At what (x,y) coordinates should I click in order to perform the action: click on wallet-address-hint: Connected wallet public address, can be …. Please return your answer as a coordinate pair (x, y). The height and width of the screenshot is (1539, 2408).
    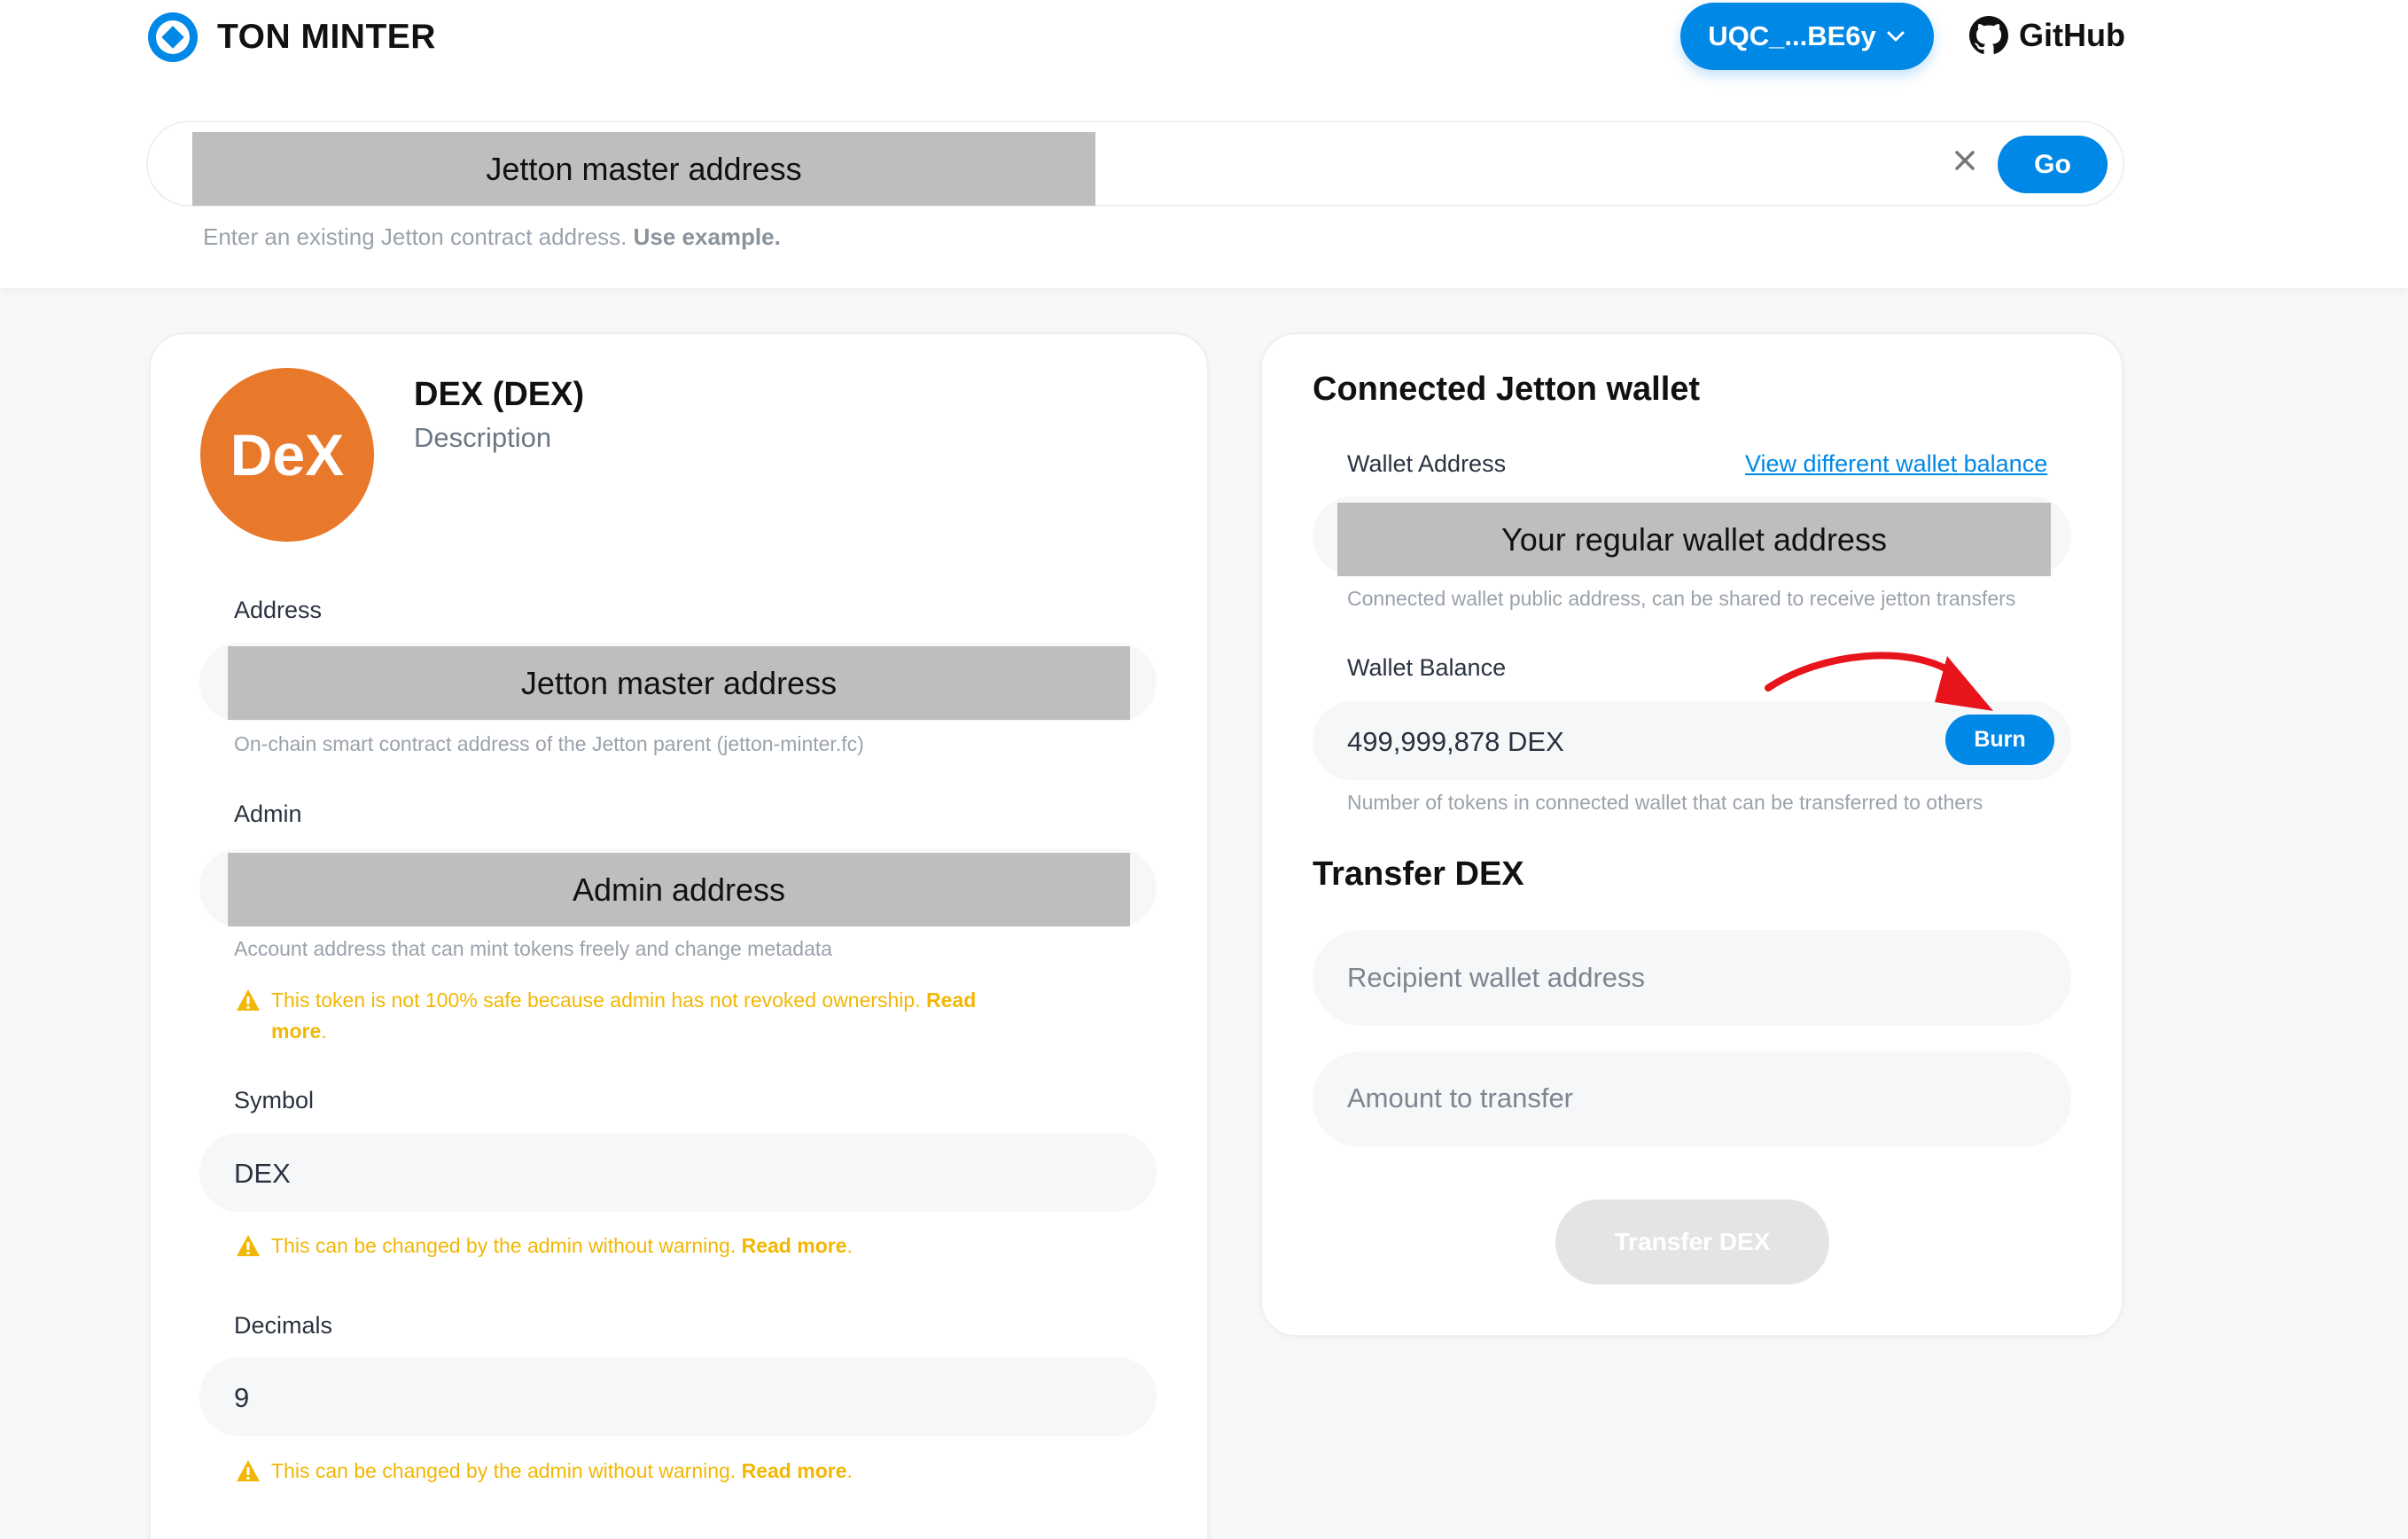
    Looking at the image, I should click on (1681, 598).